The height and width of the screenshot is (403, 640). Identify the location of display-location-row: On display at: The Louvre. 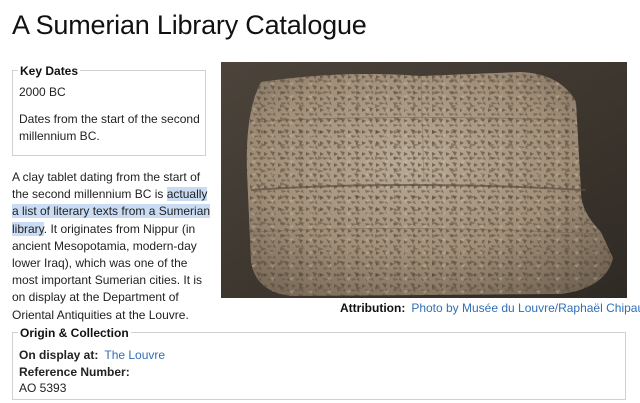
(92, 355).